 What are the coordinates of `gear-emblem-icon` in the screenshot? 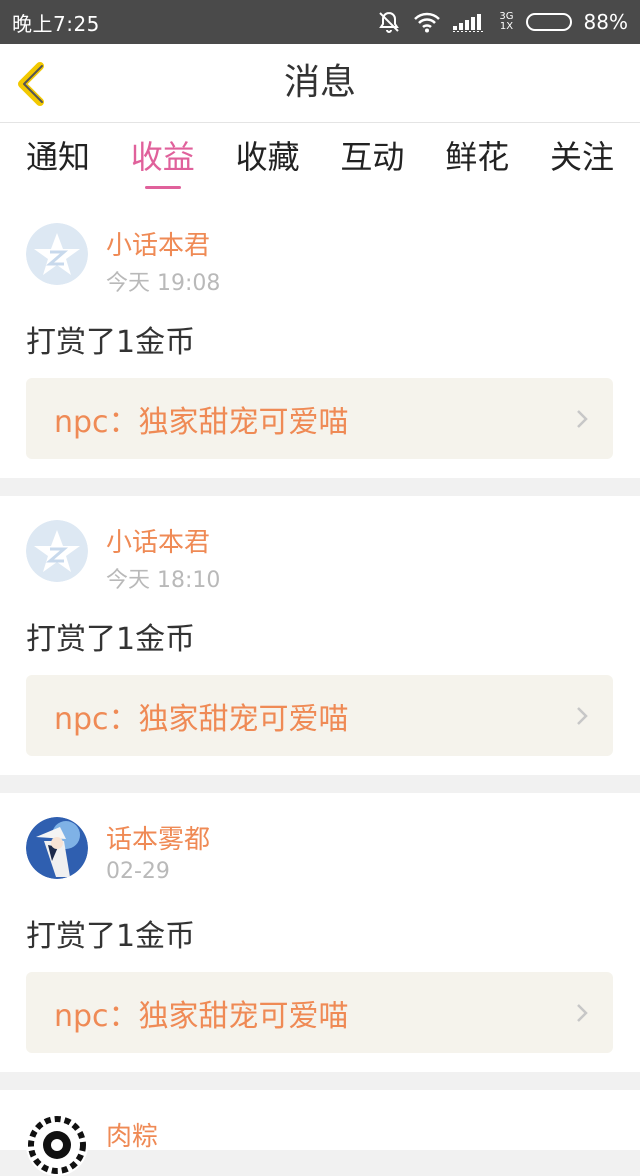 It's located at (57, 1145).